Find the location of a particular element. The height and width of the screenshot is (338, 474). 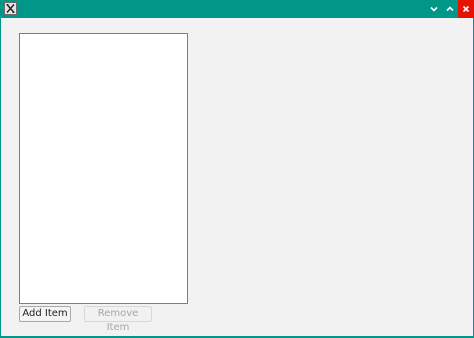

minimize-button is located at coordinates (434, 9).